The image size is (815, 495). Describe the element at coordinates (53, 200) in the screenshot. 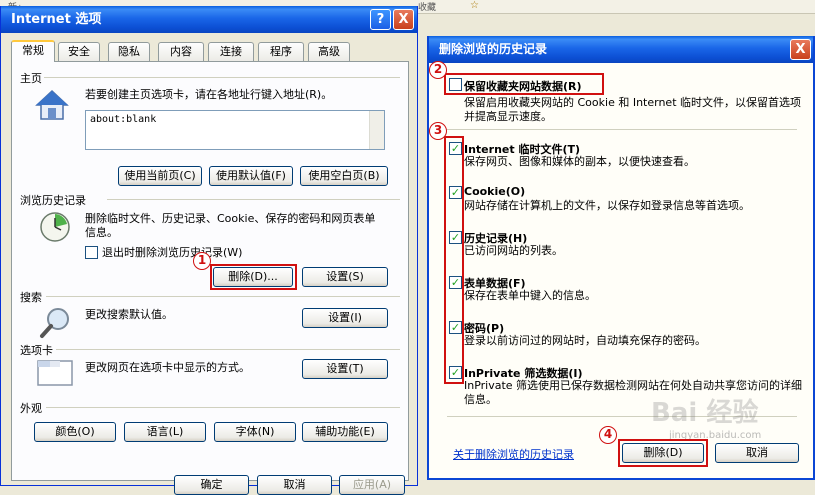

I see `history-section-title: 浏览历史记录` at that location.